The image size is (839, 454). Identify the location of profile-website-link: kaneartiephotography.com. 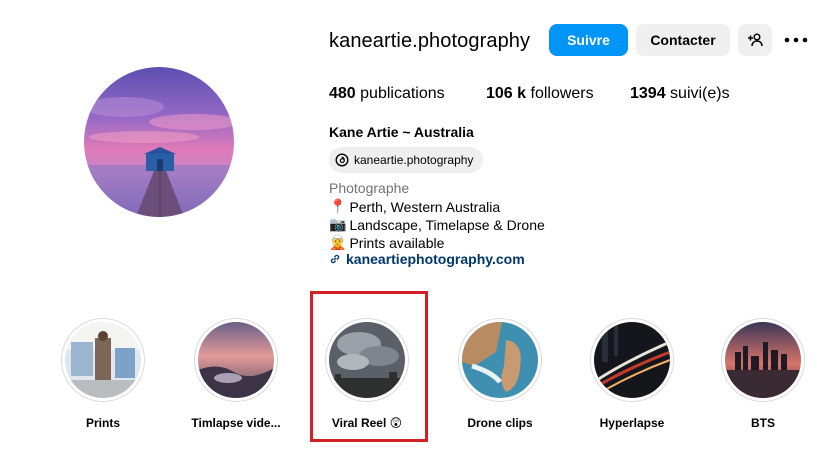
(427, 259).